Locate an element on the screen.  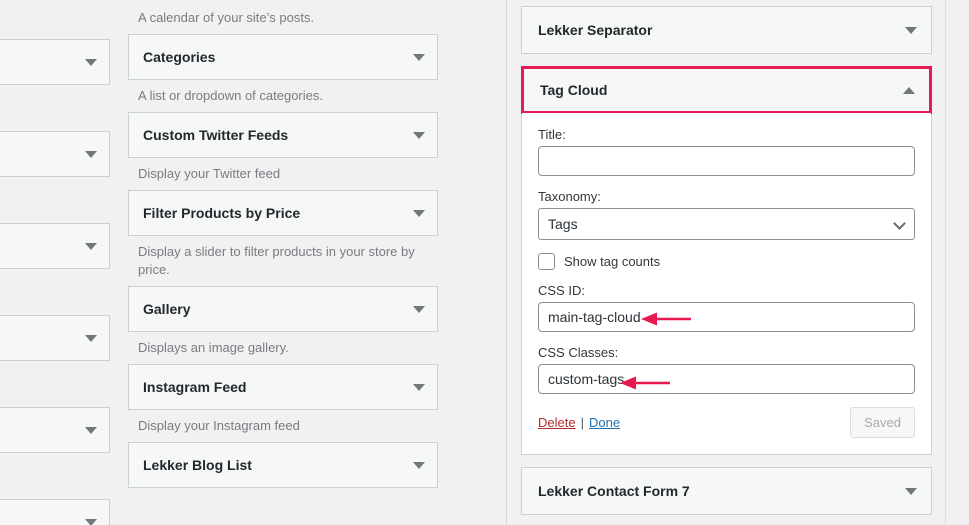
widget-description: A list or dropdown of categories. is located at coordinates (230, 95).